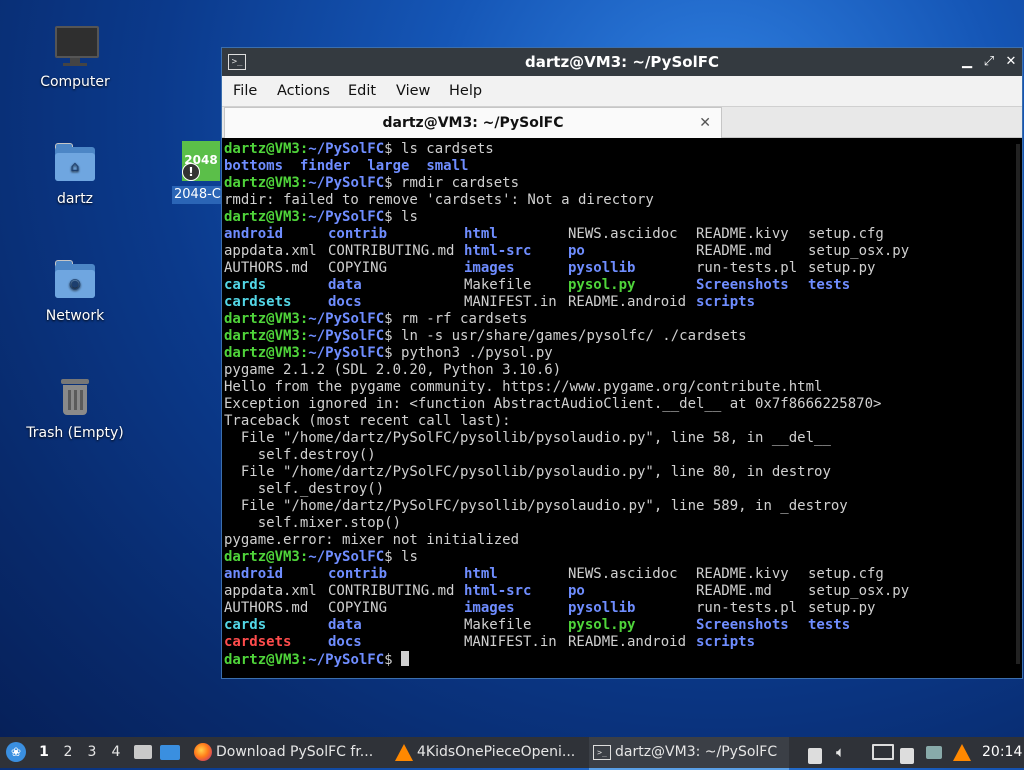 The height and width of the screenshot is (770, 1024). I want to click on ls-entry: po, so click(576, 251).